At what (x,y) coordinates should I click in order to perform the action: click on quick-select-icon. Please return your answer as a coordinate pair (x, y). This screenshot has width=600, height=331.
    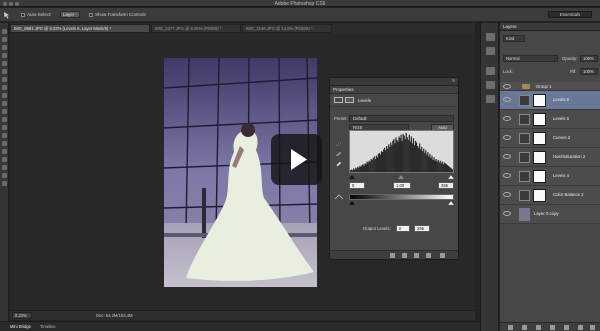
    Looking at the image, I should click on (4, 55).